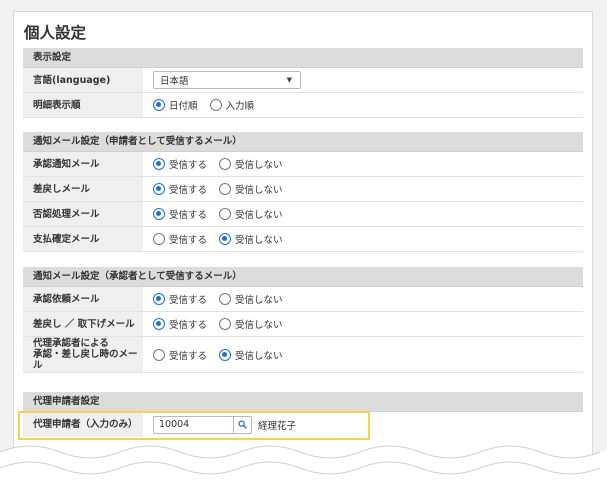 The width and height of the screenshot is (607, 491). Describe the element at coordinates (303, 105) in the screenshot. I see `detail-order-row: 明細表示順 日付順 入力順` at that location.